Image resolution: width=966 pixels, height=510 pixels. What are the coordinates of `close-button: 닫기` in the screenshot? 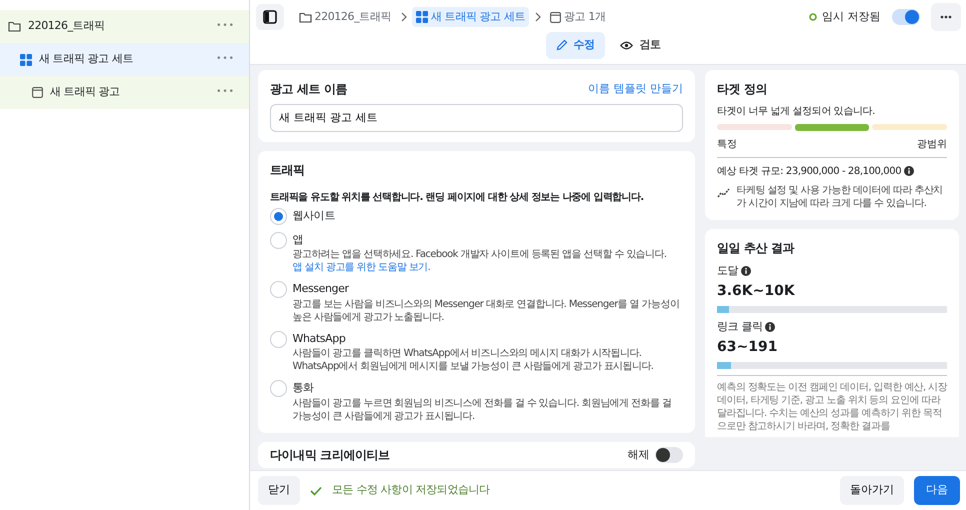 It's located at (279, 490).